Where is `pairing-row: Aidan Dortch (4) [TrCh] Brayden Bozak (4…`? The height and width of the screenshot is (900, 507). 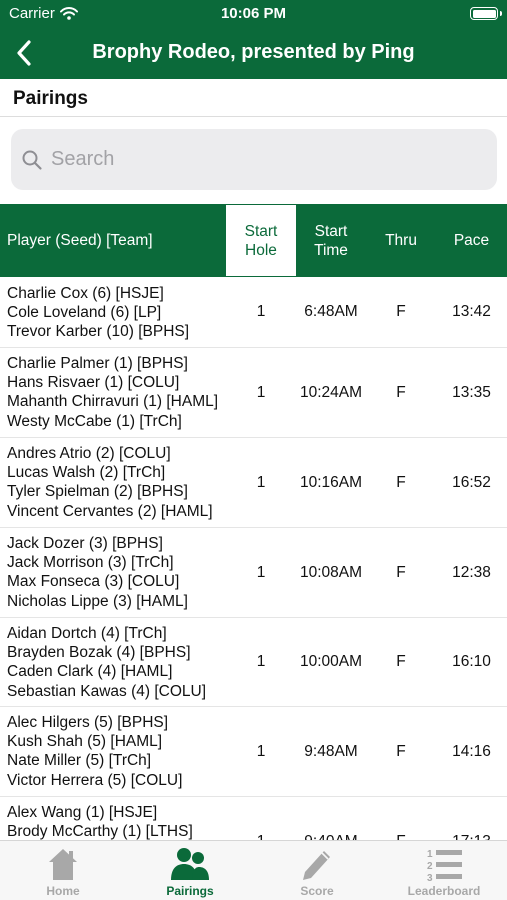
pairing-row: Aidan Dortch (4) [TrCh] Brayden Bozak (4… is located at coordinates (253, 662).